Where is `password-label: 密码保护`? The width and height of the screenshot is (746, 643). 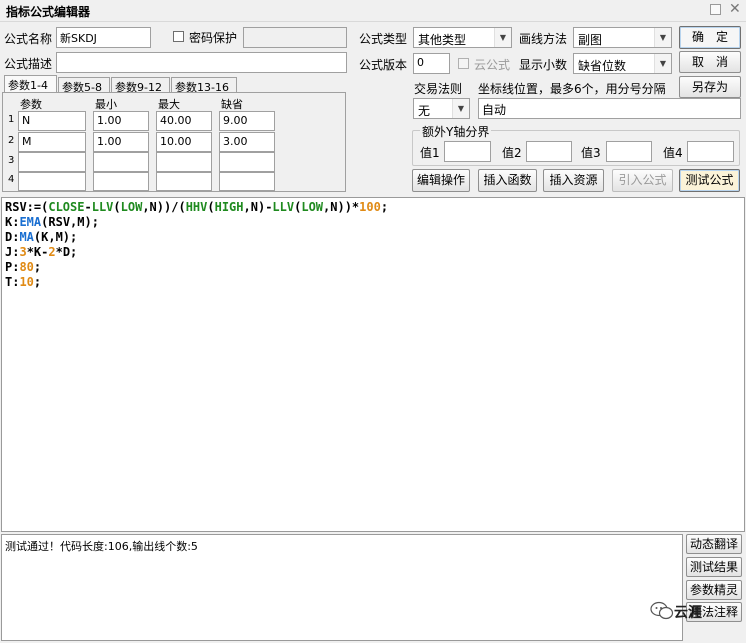
password-label: 密码保护 is located at coordinates (213, 38).